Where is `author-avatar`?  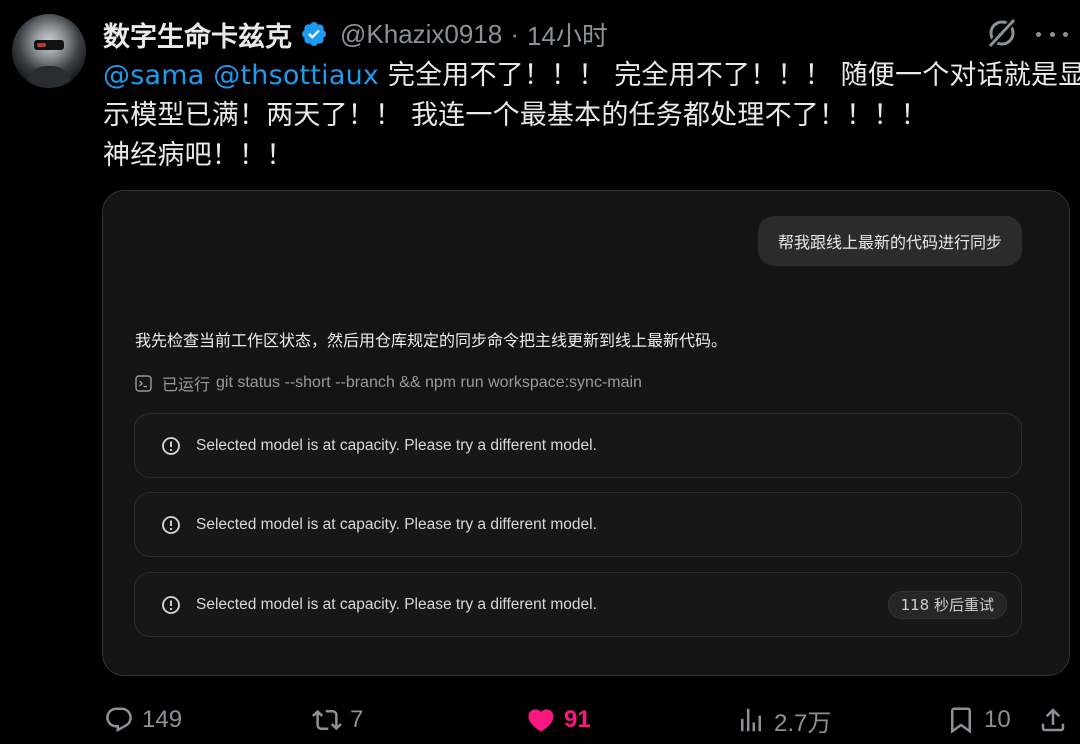
author-avatar is located at coordinates (49, 51).